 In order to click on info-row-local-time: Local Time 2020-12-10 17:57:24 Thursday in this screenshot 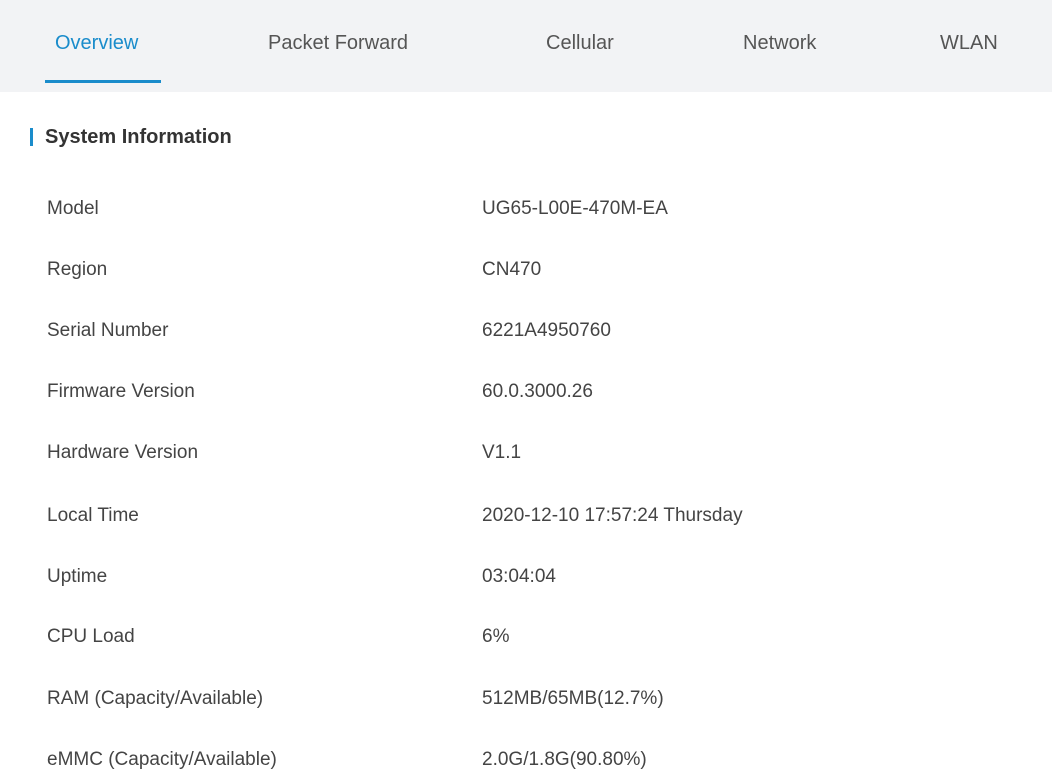, I will do `click(526, 520)`.